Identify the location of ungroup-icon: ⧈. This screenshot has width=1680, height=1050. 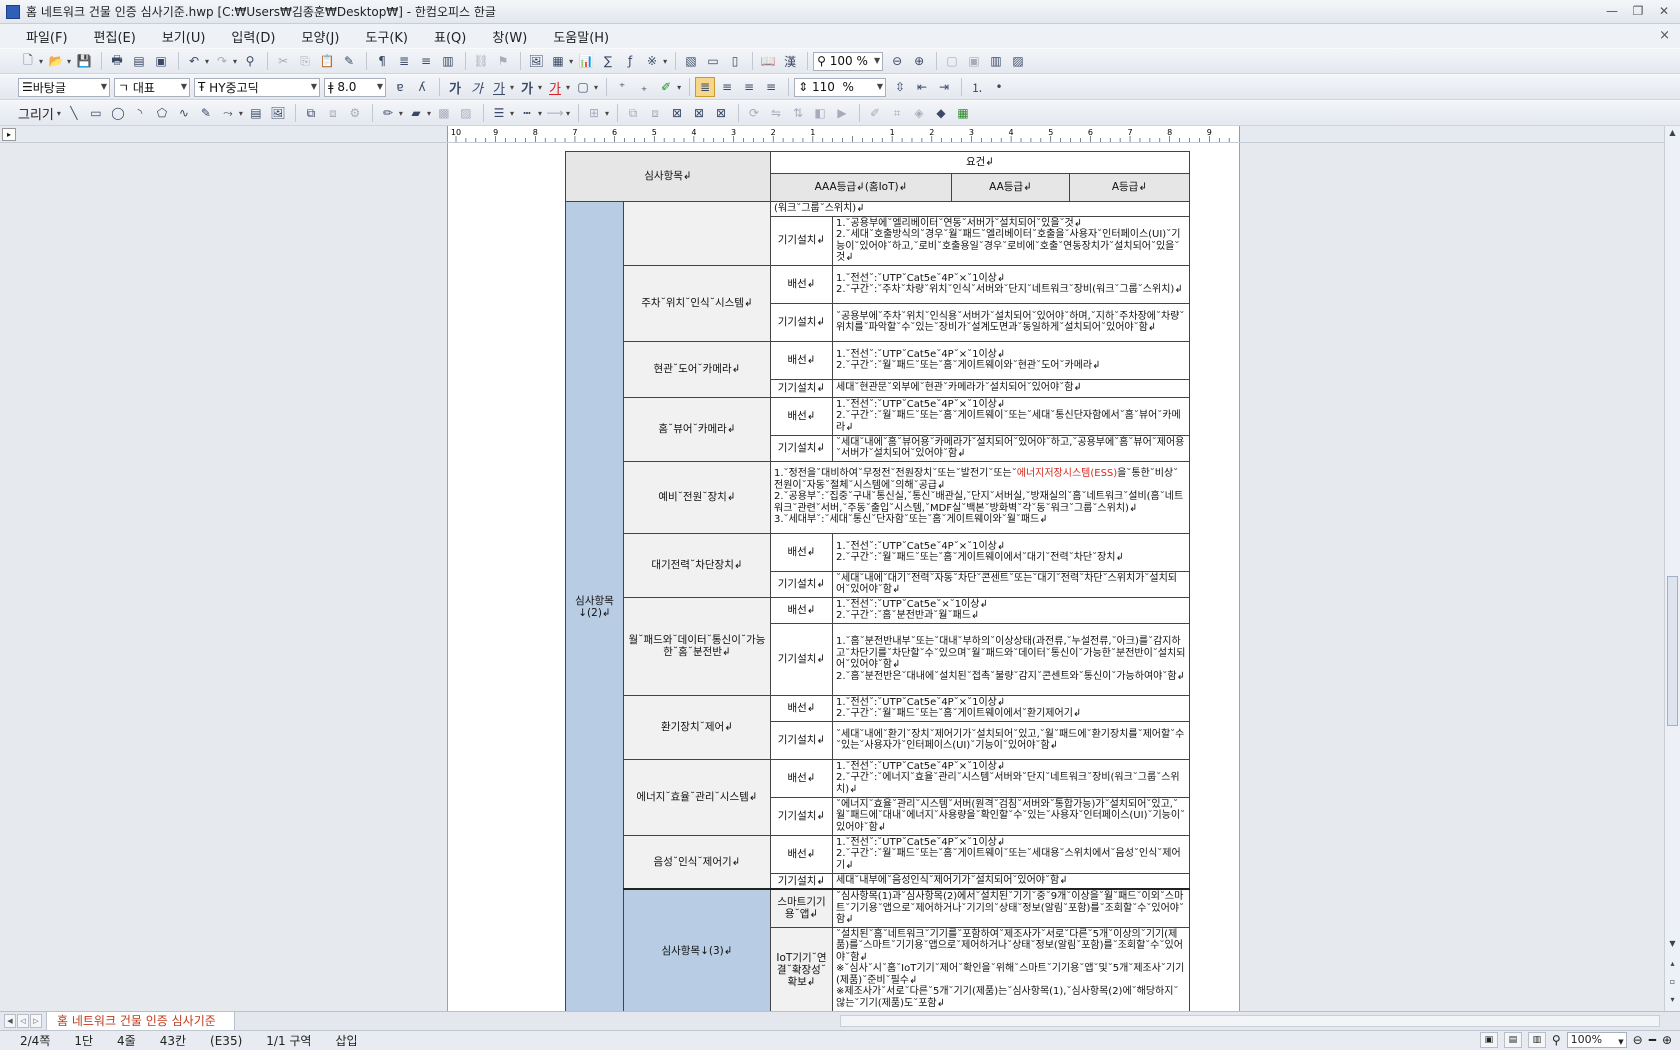
(333, 113).